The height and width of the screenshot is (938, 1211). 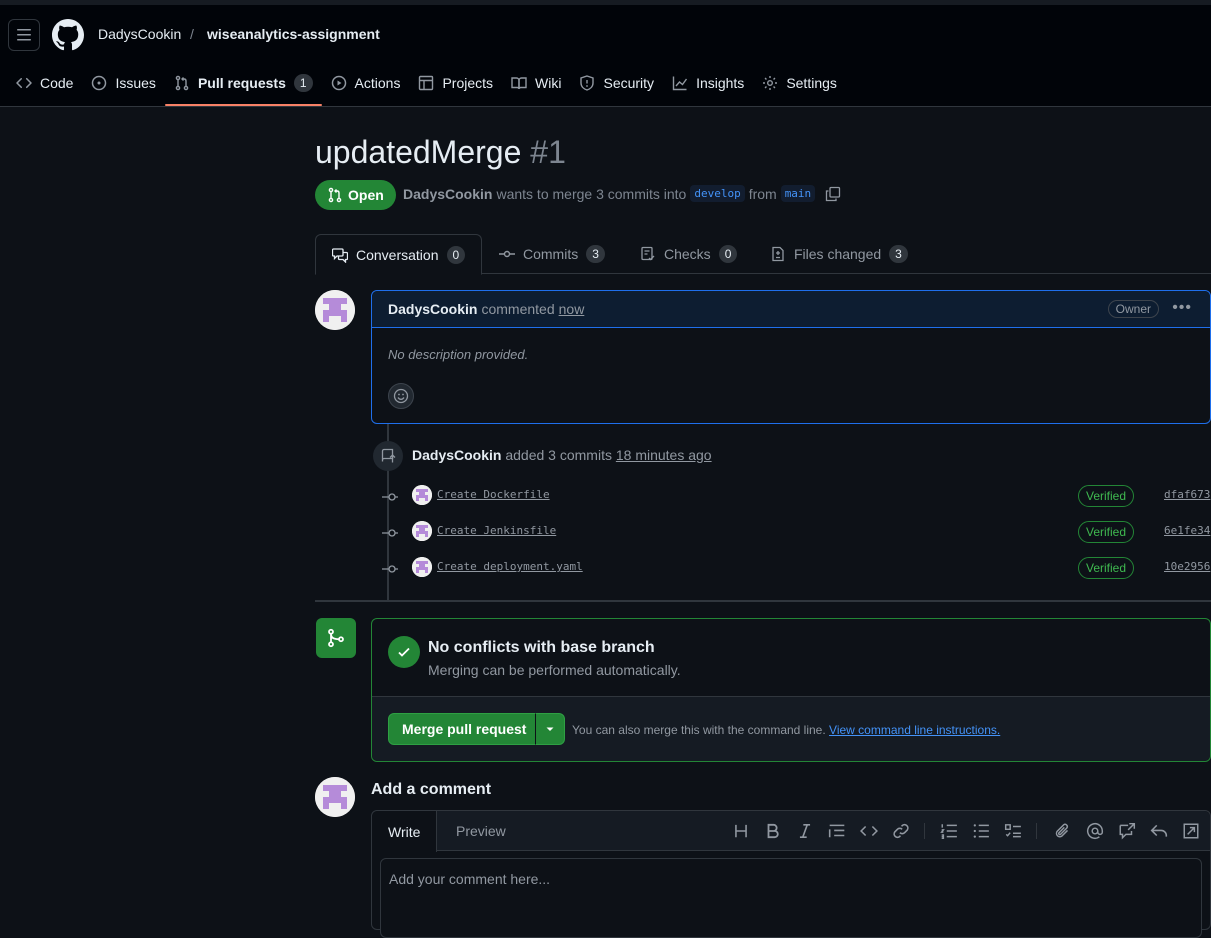 I want to click on commit-sha-link: 10e2956, so click(x=1187, y=566).